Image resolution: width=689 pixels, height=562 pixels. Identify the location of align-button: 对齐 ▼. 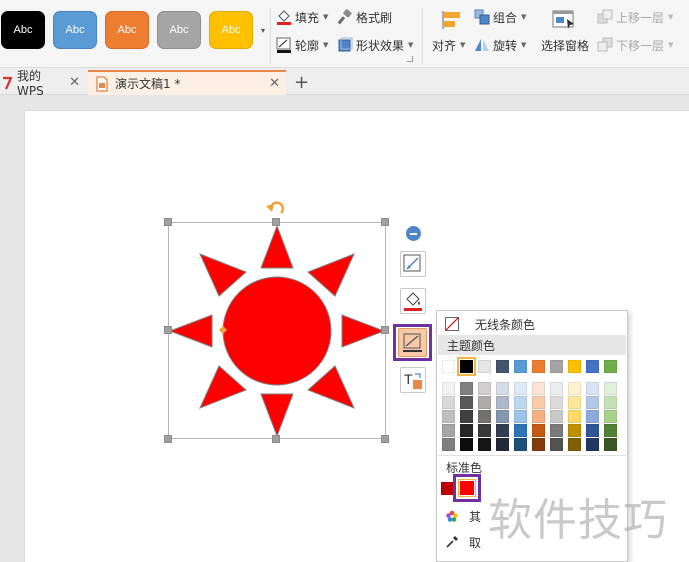
(448, 45).